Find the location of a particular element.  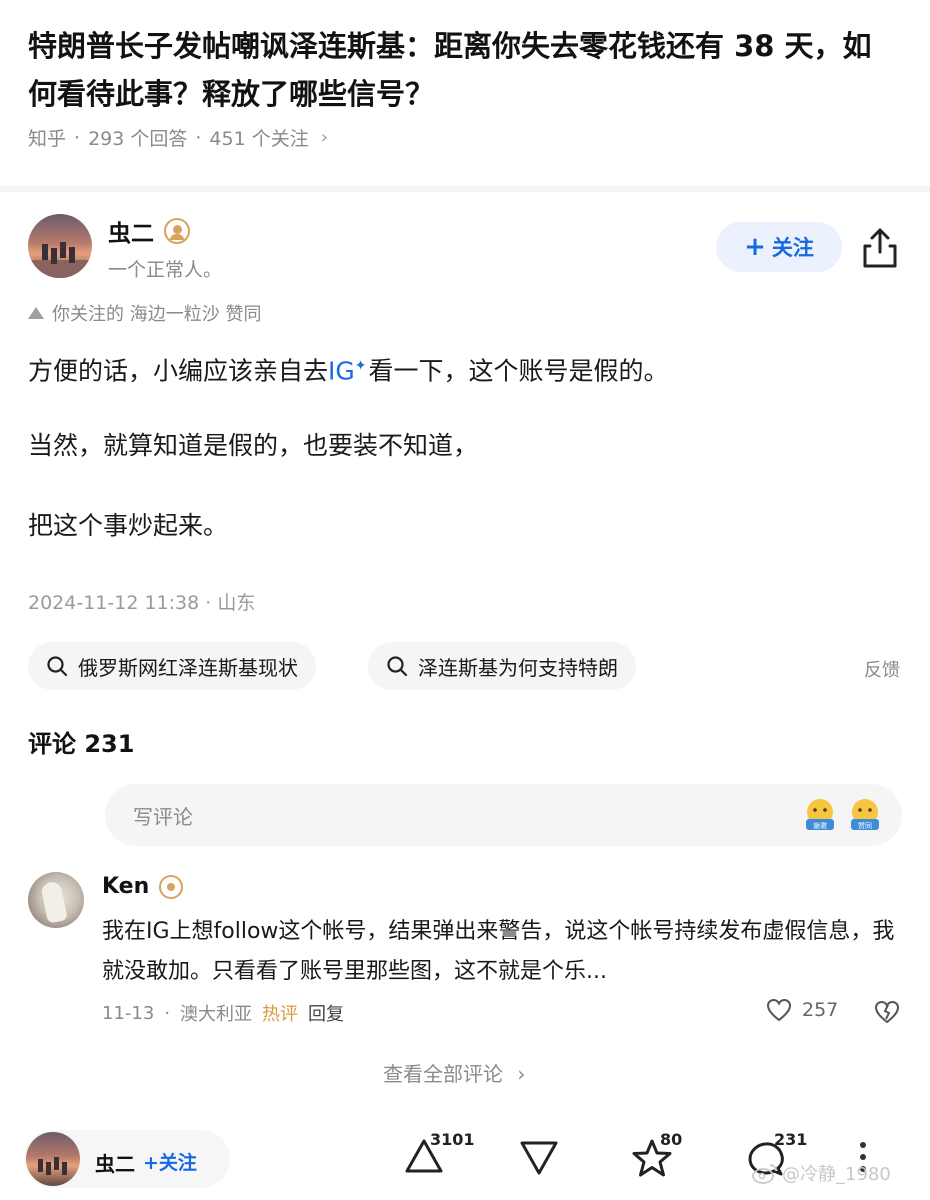

view-all-comments-link: 查看全部评论 › is located at coordinates (454, 1072).